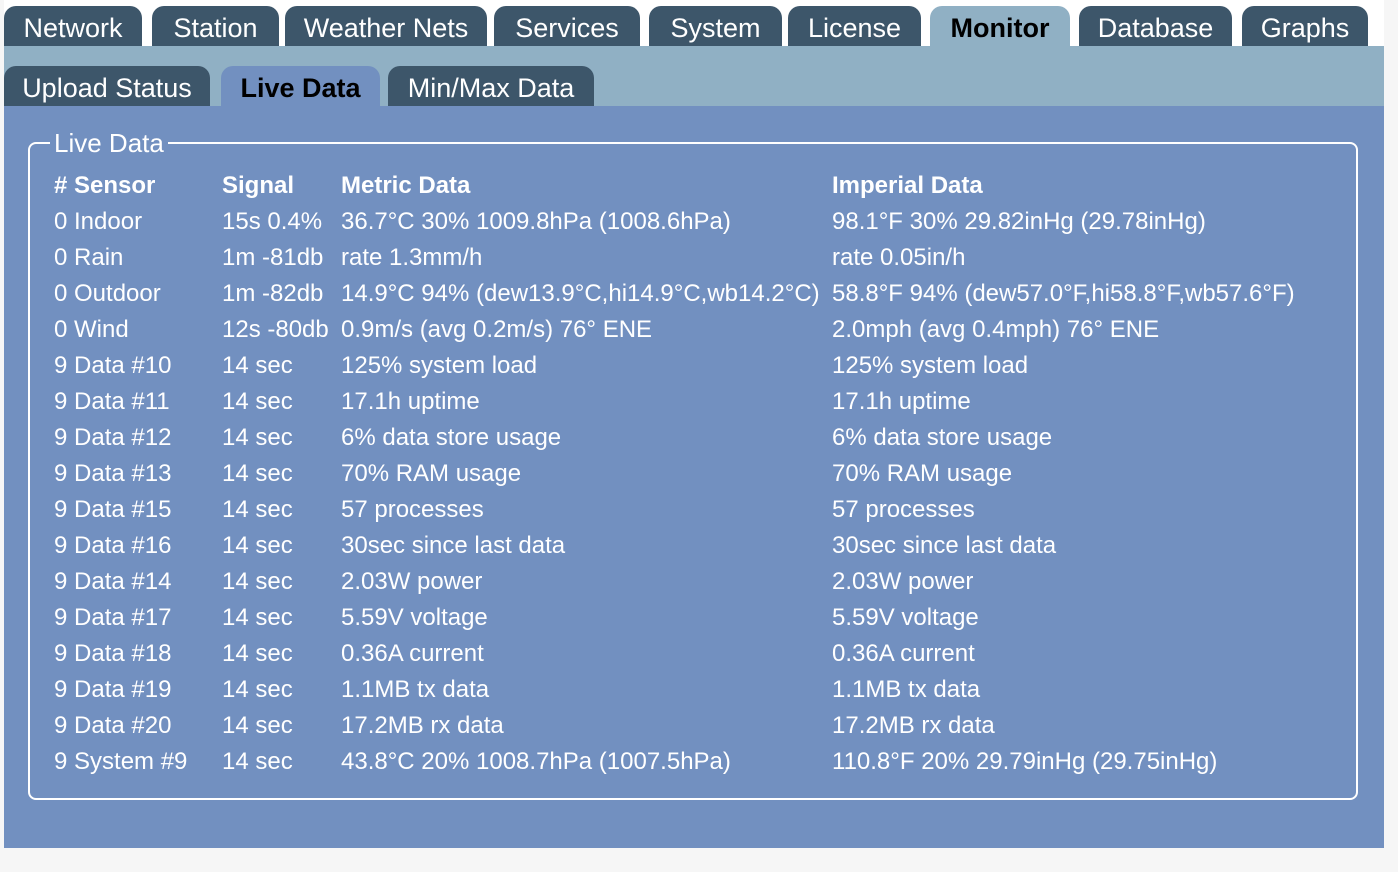 The width and height of the screenshot is (1398, 872). Describe the element at coordinates (91, 329) in the screenshot. I see `sensor-cell: 0 Wind` at that location.